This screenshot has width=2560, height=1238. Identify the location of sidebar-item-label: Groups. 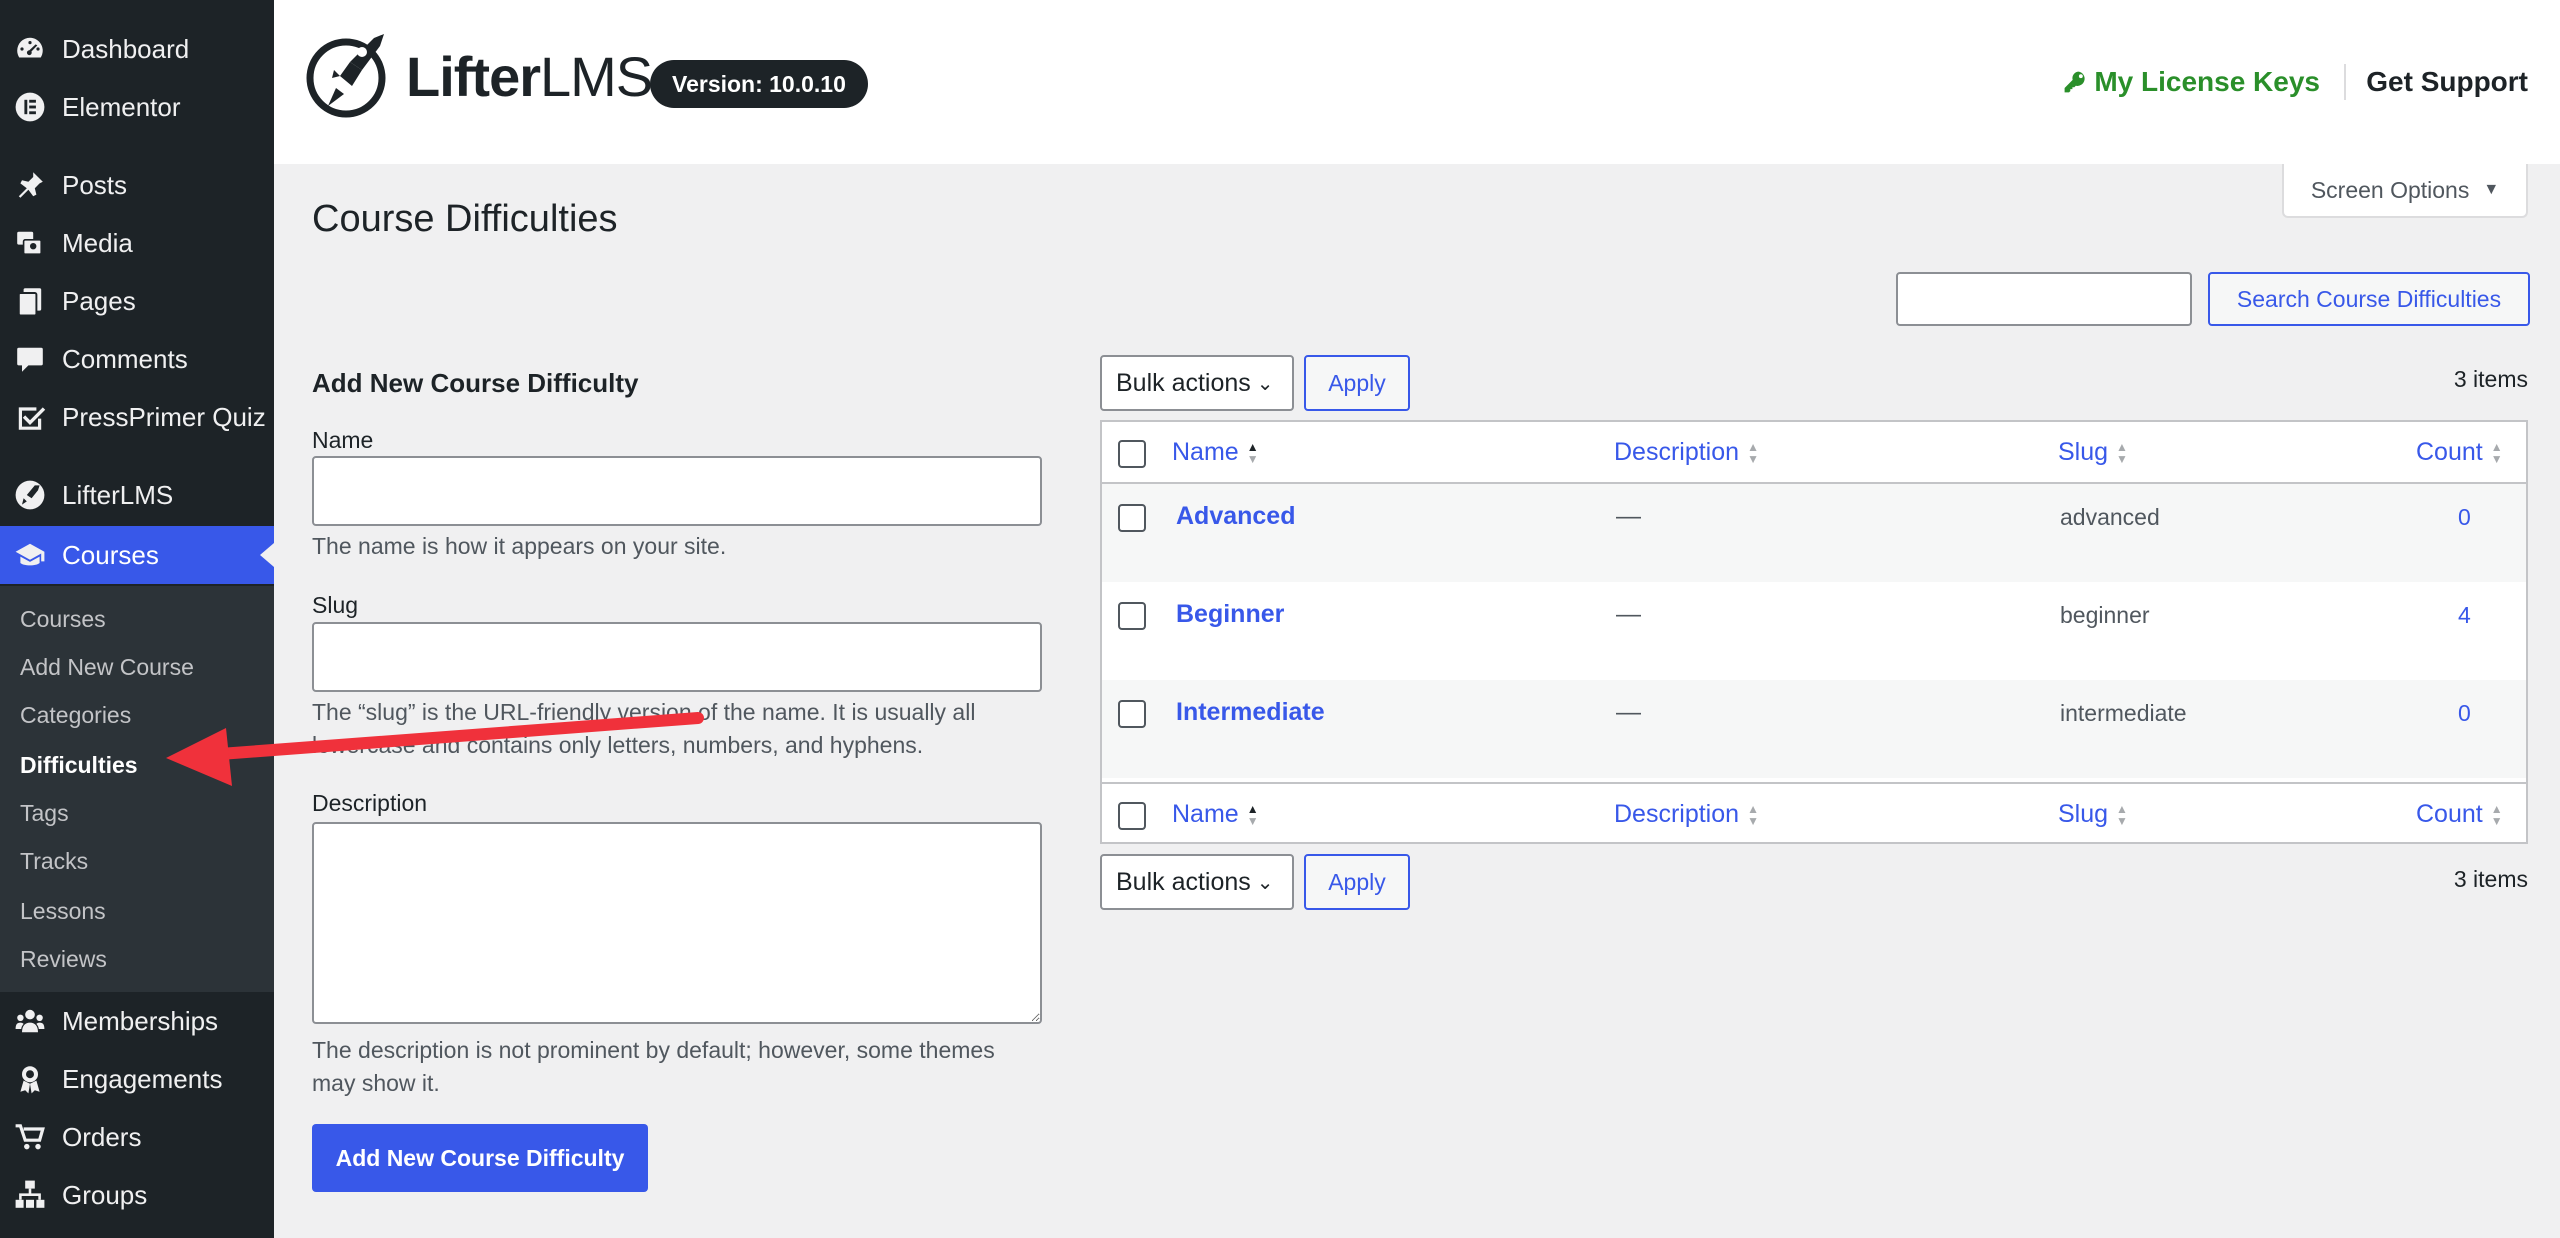
(105, 1194).